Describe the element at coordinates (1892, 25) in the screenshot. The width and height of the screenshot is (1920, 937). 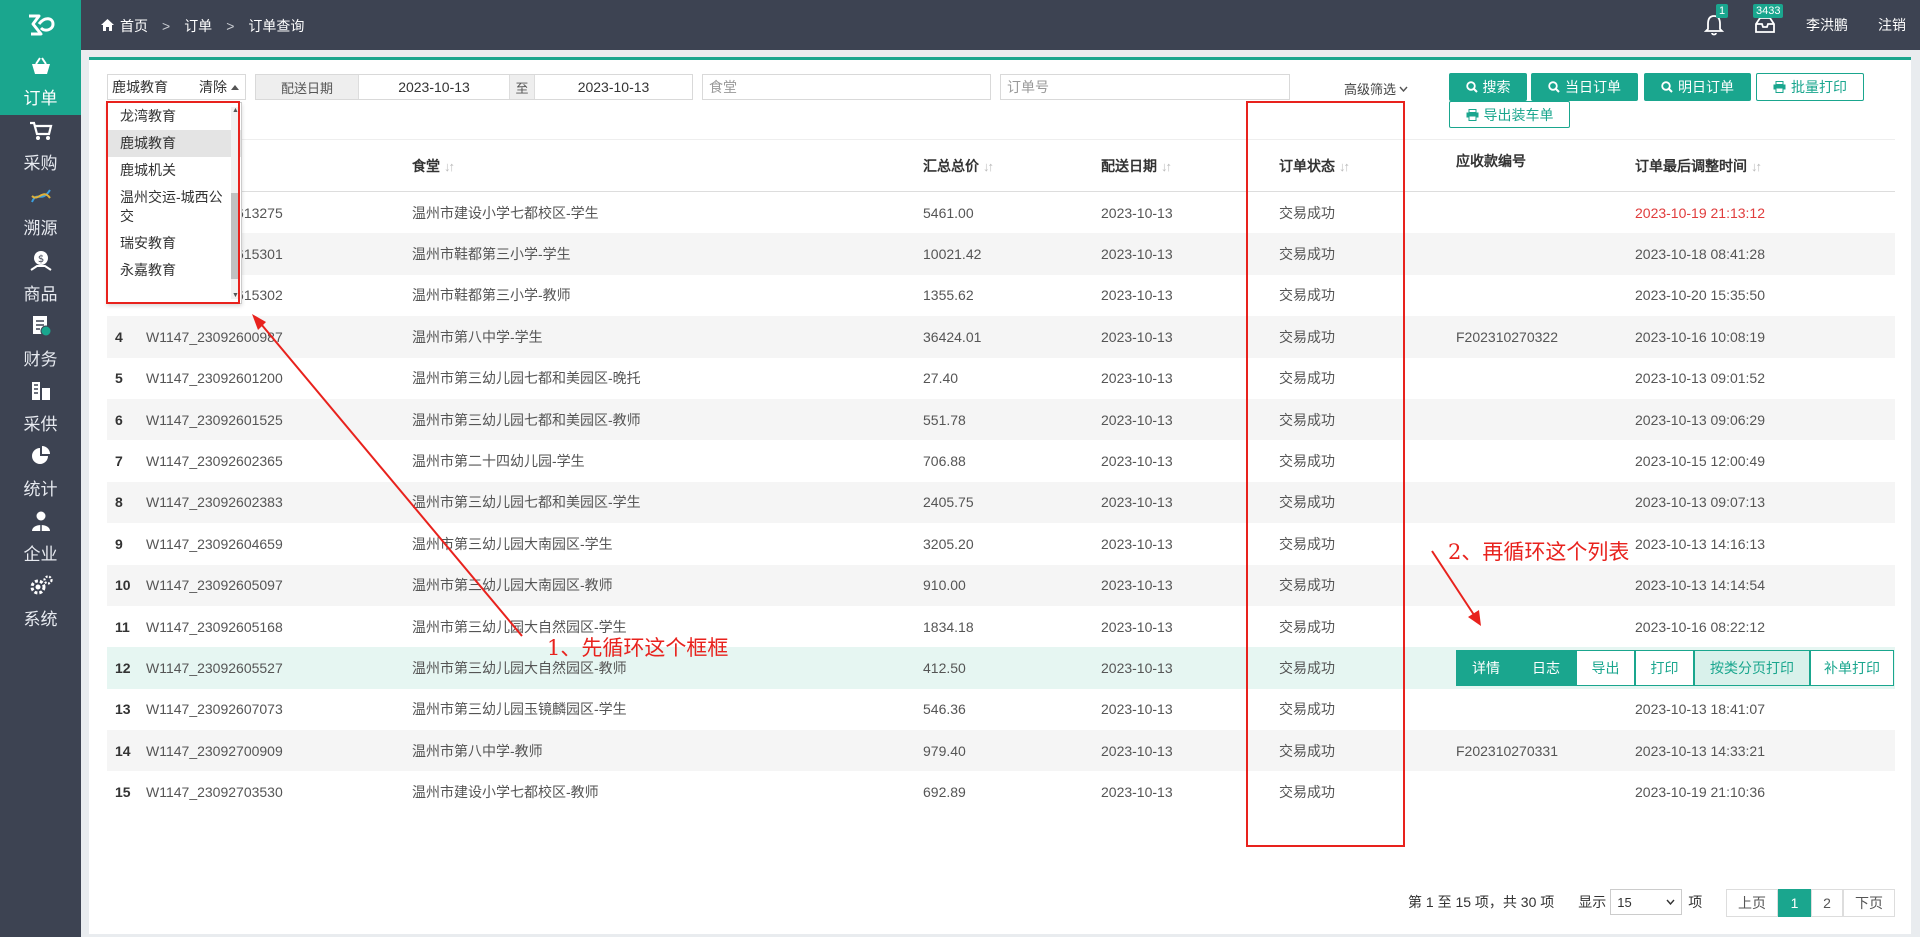
I see `logout-link: 注销` at that location.